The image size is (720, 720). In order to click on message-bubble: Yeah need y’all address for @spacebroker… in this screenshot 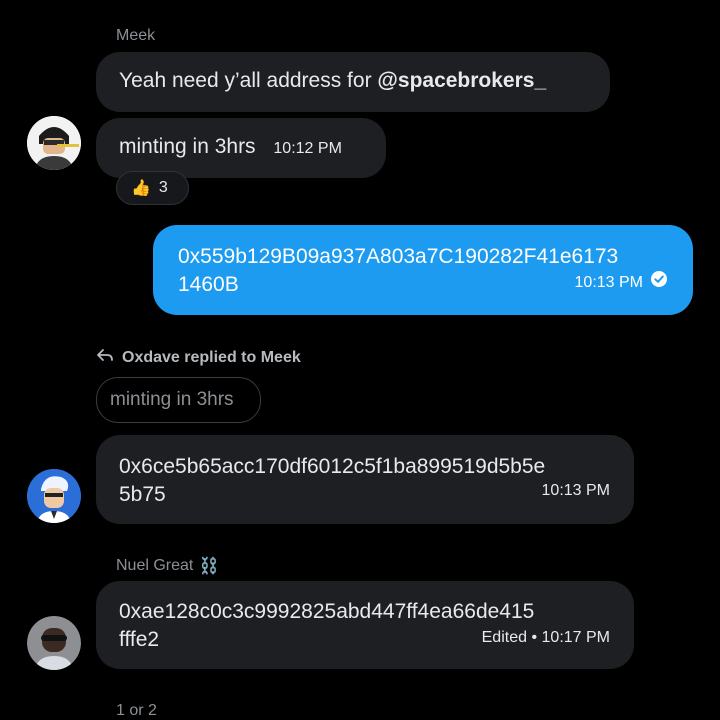, I will do `click(353, 82)`.